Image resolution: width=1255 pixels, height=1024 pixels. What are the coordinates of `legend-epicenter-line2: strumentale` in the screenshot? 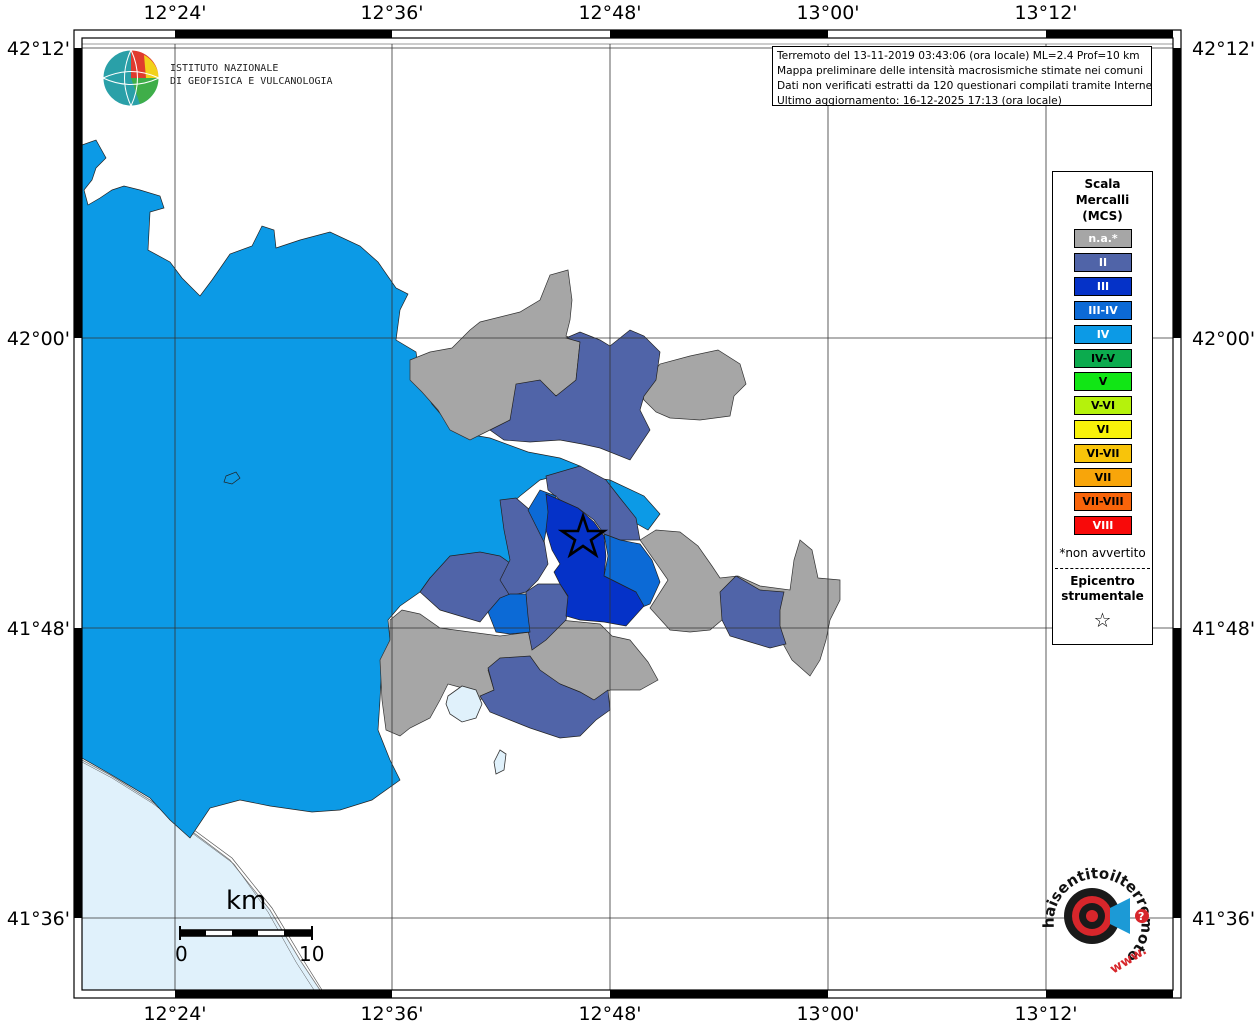 It's located at (1102, 596).